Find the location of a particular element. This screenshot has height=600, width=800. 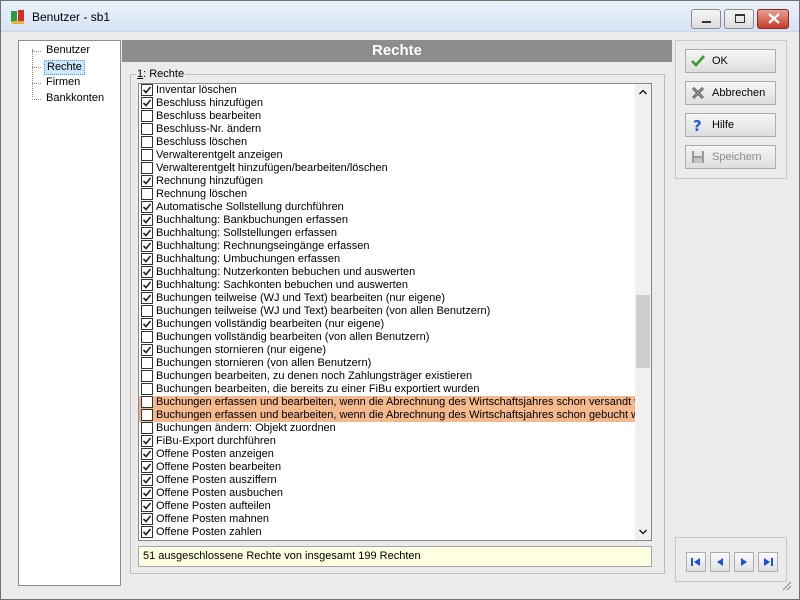

right-row: Verwalterentgelt anzeigen is located at coordinates (387, 155).